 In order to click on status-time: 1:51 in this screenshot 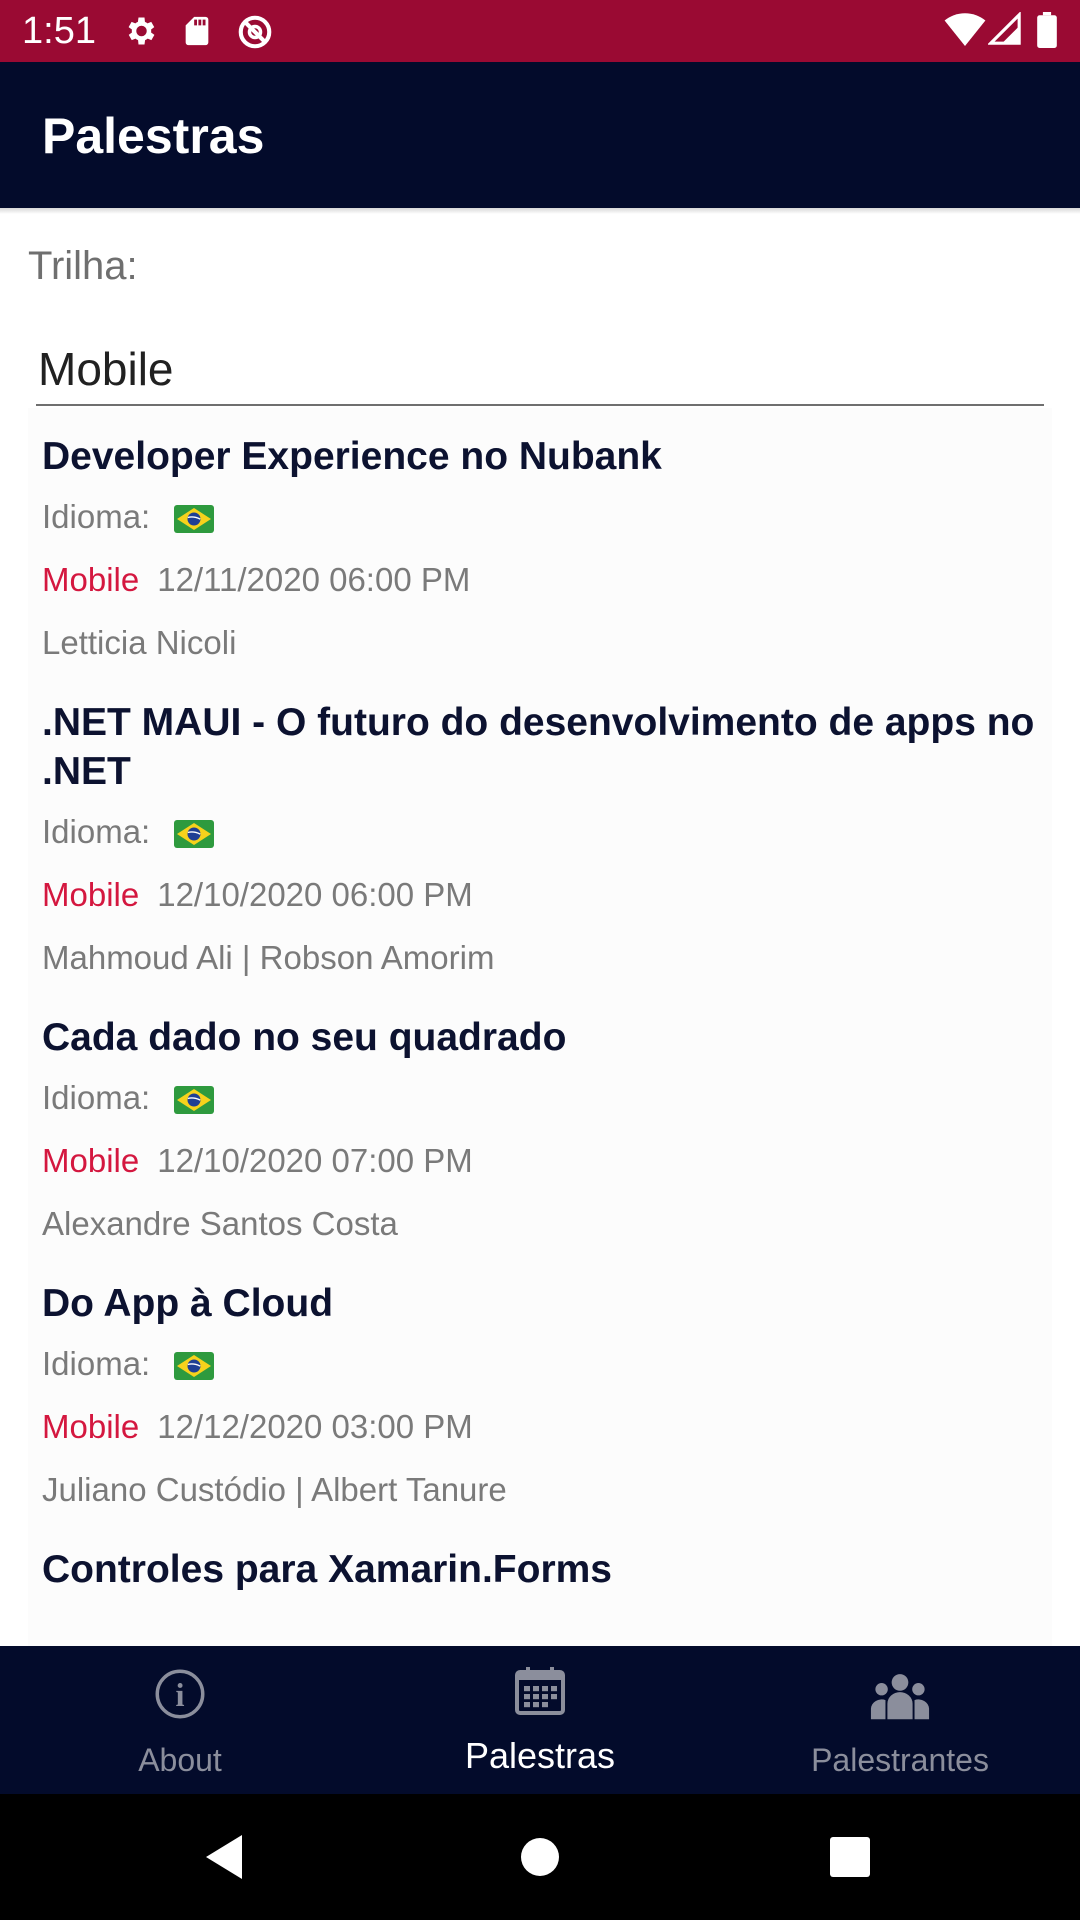, I will do `click(59, 31)`.